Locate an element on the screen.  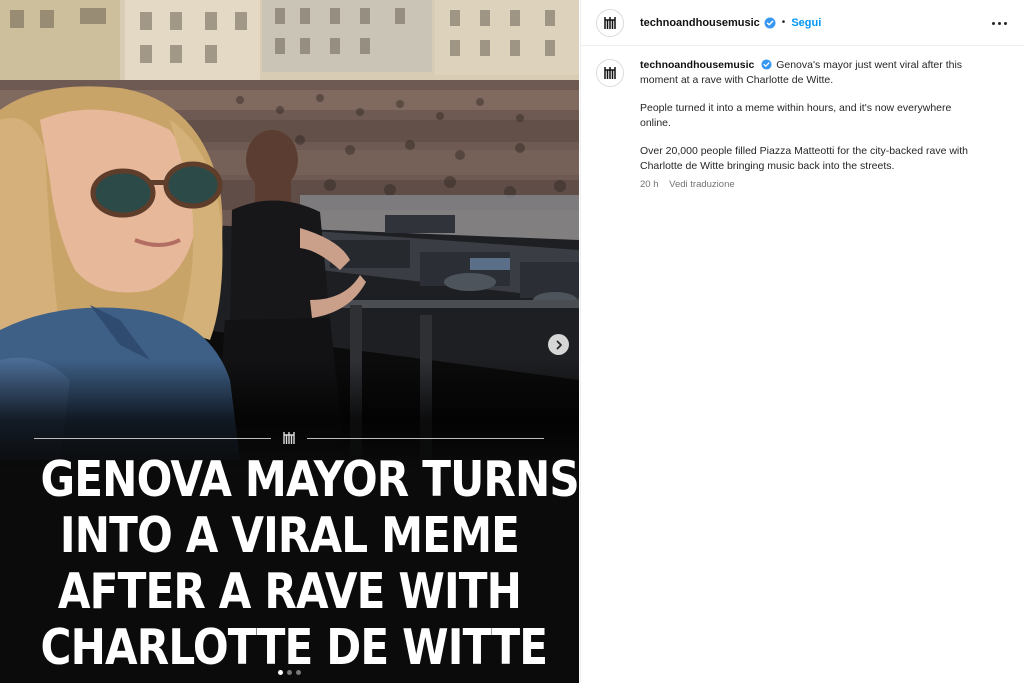
divider-line-right is located at coordinates (425, 438).